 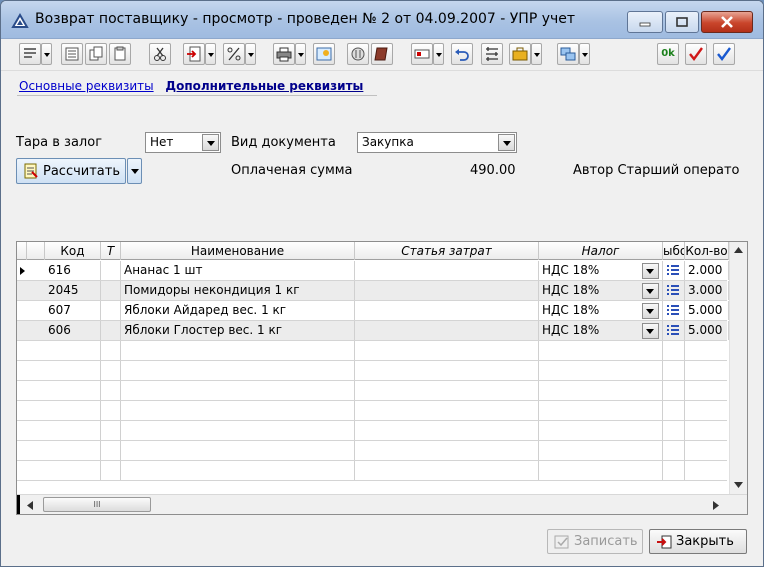 What do you see at coordinates (97, 504) in the screenshot?
I see `horizontal-scroll-thumb: III` at bounding box center [97, 504].